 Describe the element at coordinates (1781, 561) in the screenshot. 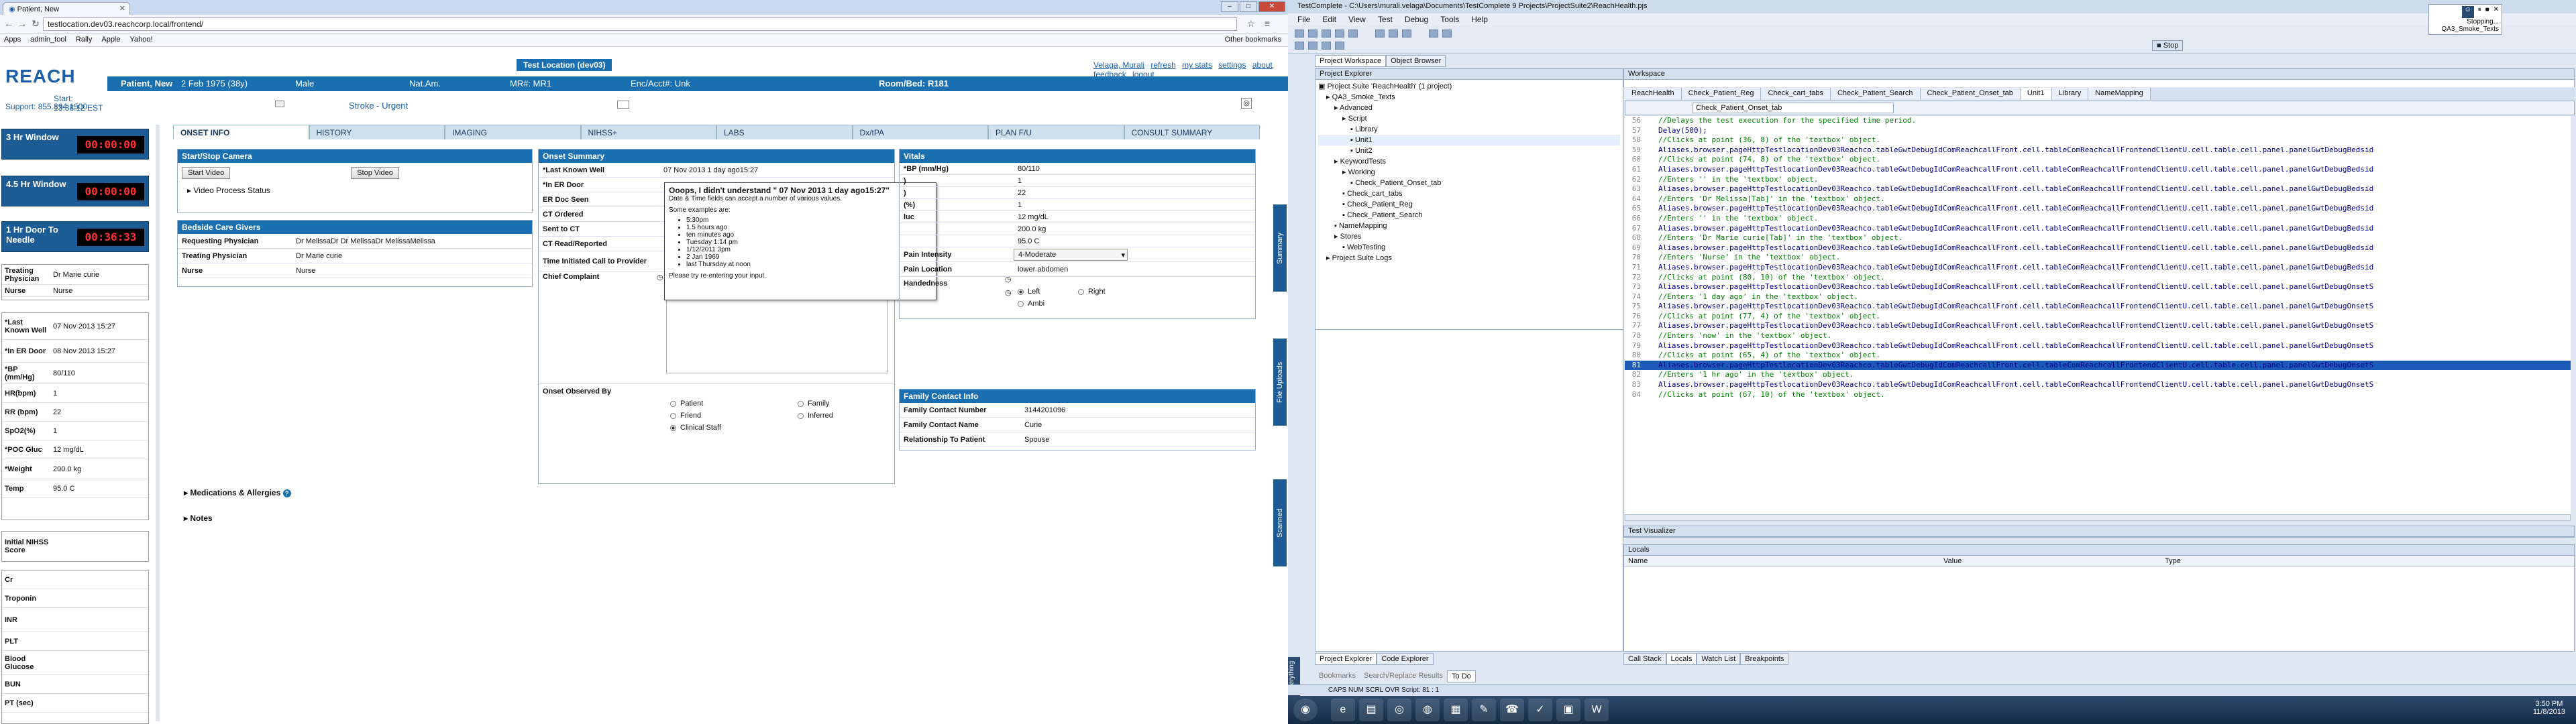

I see `col-name: Name` at that location.